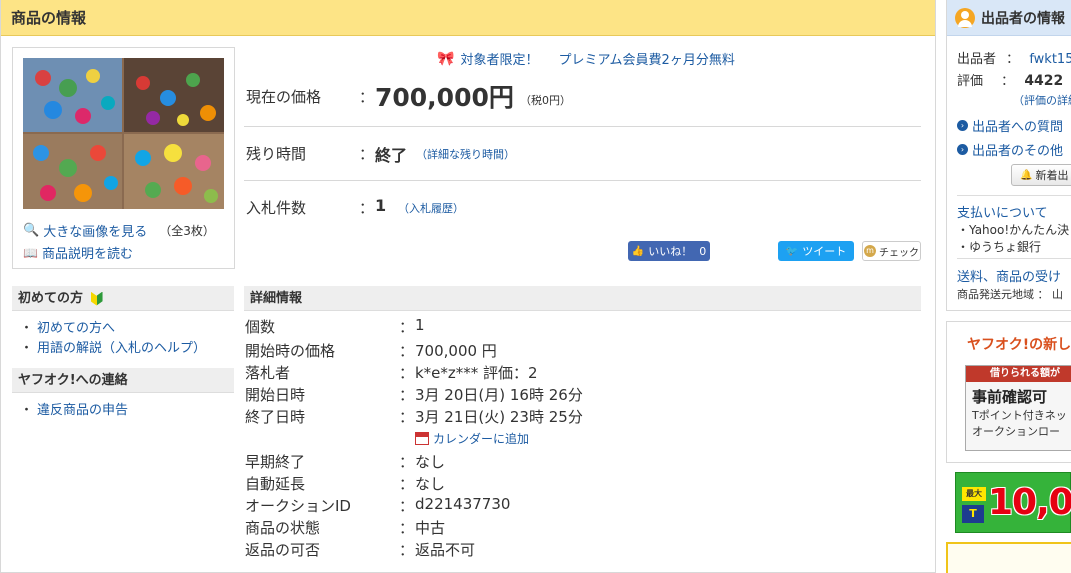 Image resolution: width=1071 pixels, height=573 pixels. Describe the element at coordinates (381, 205) in the screenshot. I see `bid-count-value: 1` at that location.